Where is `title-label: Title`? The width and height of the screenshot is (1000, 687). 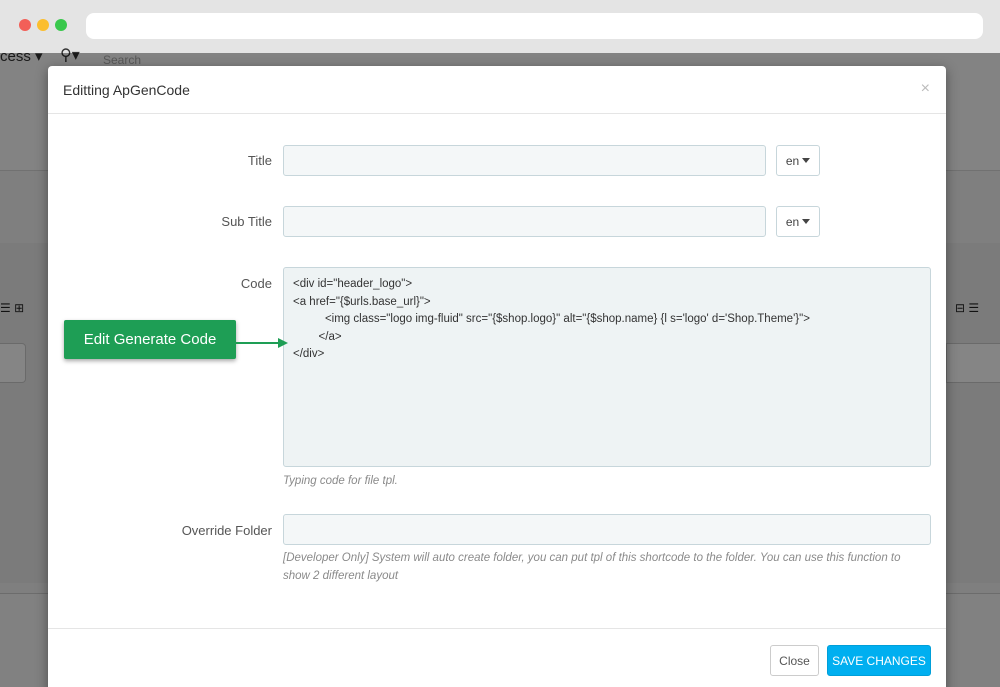
title-label: Title is located at coordinates (259, 160).